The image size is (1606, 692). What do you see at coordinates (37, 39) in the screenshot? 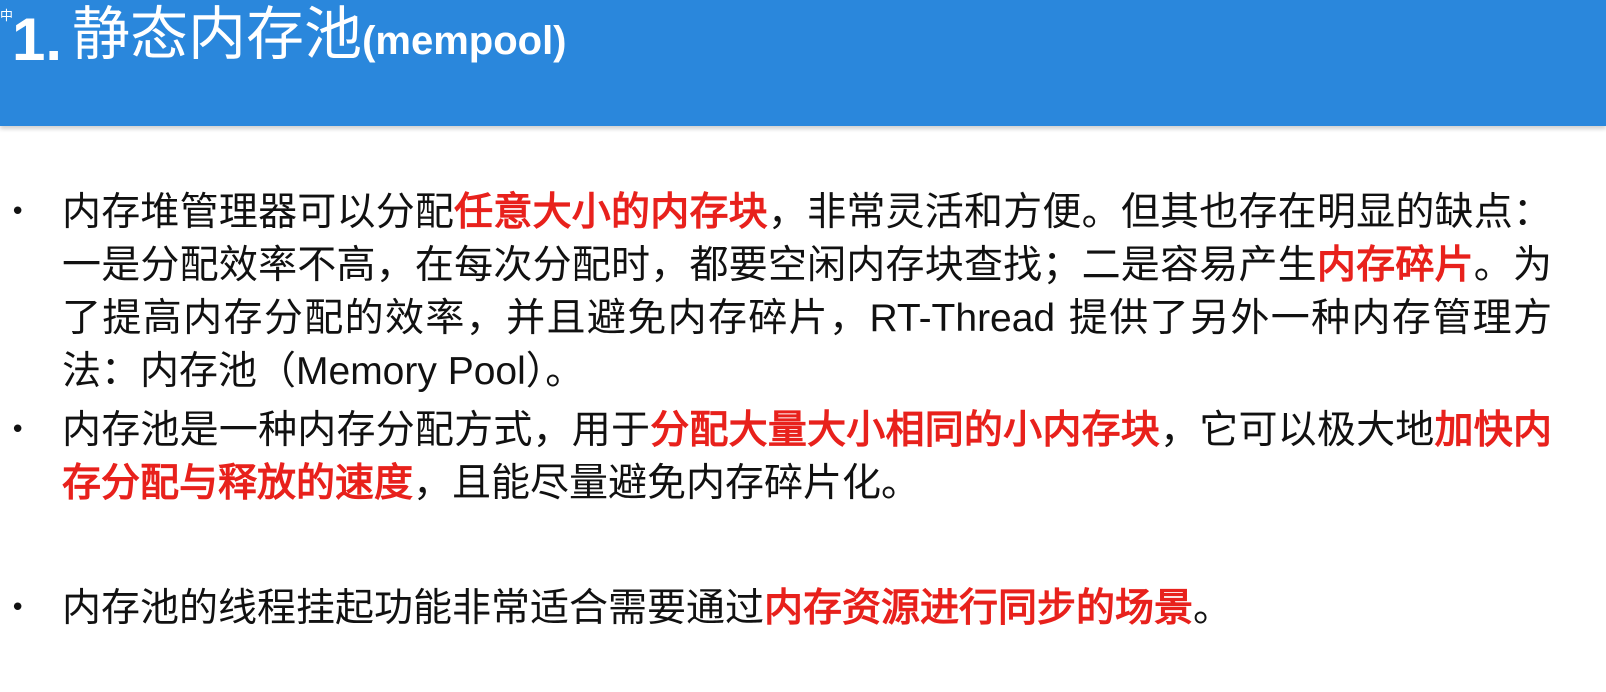
I see `title-number: 1.` at bounding box center [37, 39].